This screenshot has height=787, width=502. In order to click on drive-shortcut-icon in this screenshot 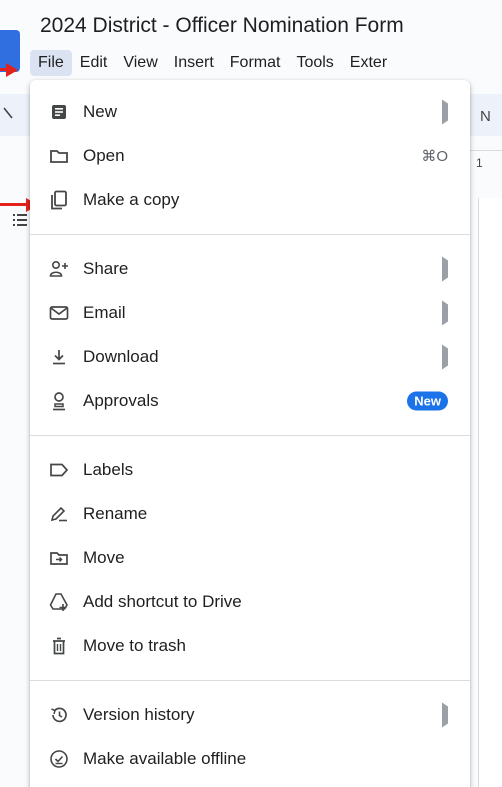, I will do `click(59, 602)`.